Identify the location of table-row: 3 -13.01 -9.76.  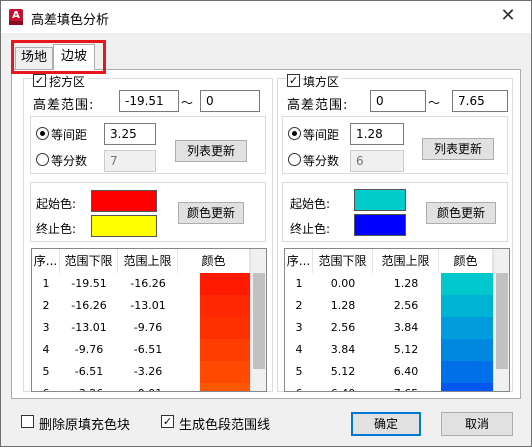
(141, 328).